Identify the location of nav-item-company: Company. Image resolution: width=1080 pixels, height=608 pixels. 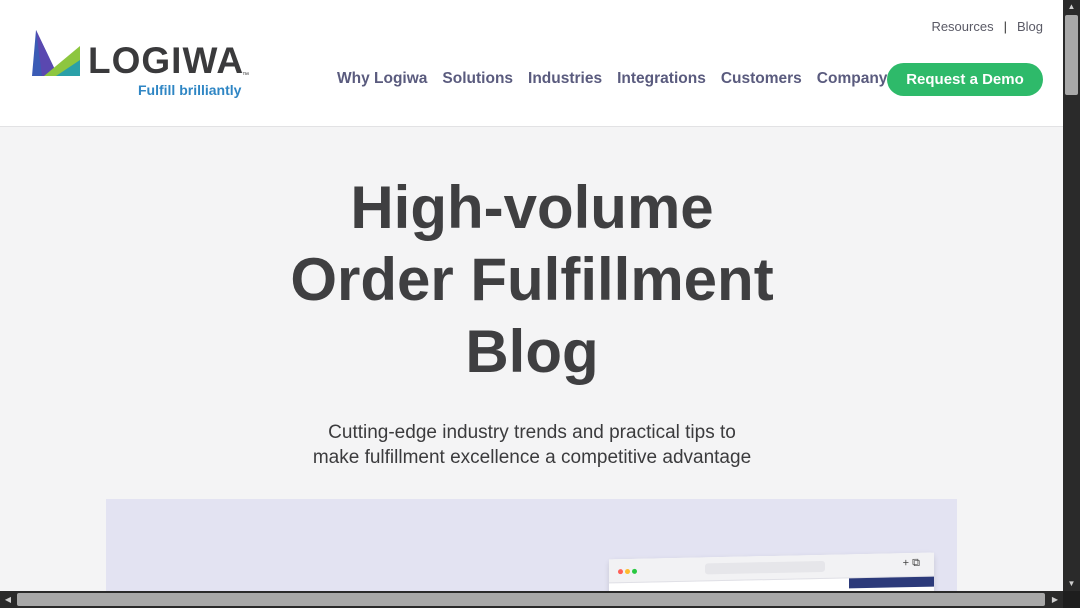
(852, 79).